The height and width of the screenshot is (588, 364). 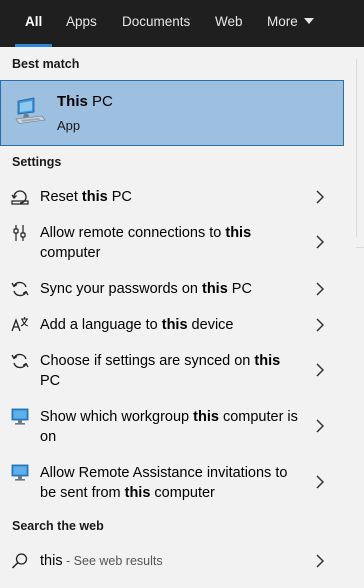 What do you see at coordinates (58, 526) in the screenshot?
I see `search-web-heading: Search the web` at bounding box center [58, 526].